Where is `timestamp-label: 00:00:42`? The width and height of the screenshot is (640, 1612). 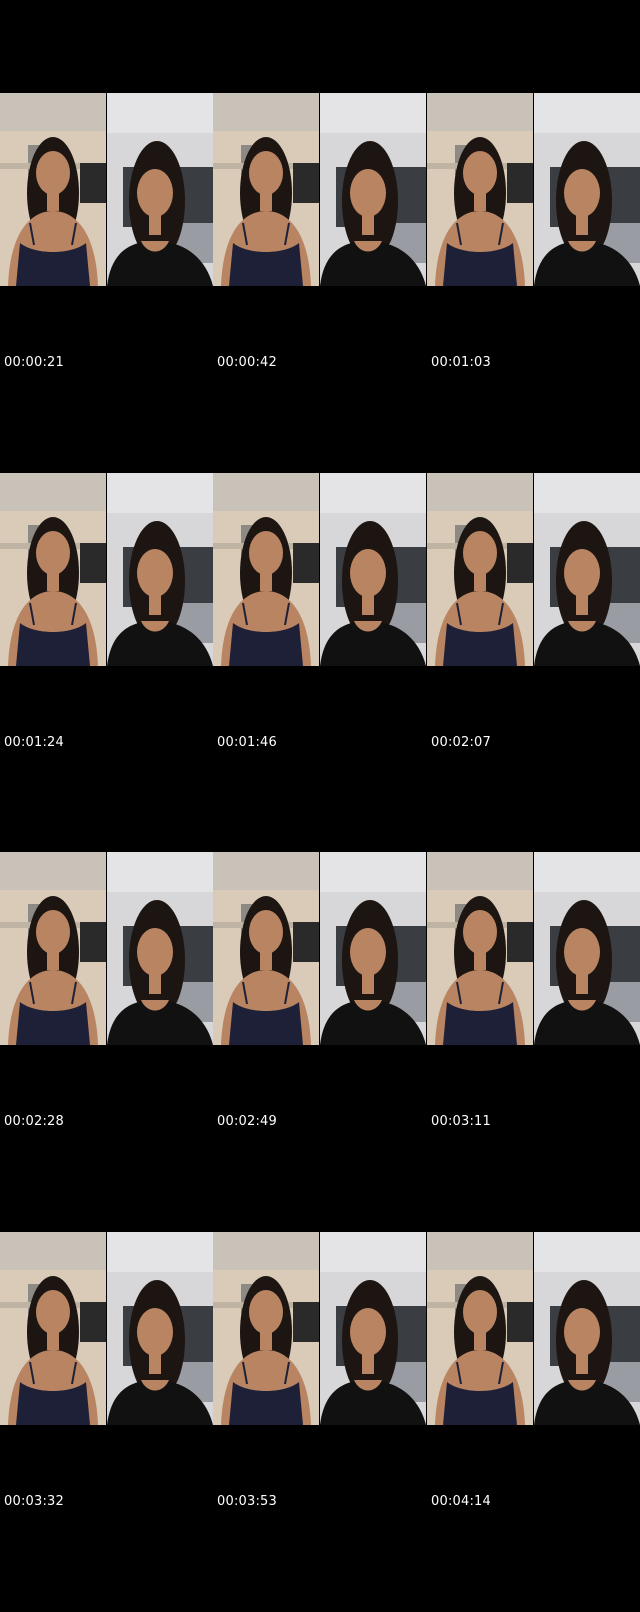 timestamp-label: 00:00:42 is located at coordinates (247, 362).